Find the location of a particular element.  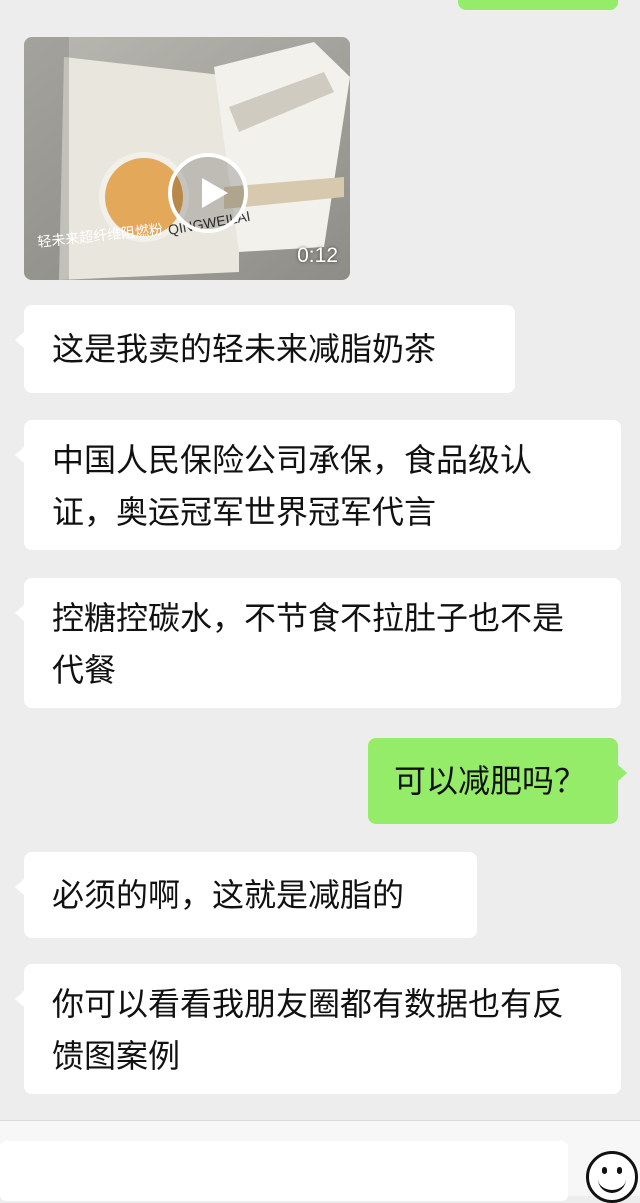

message-text: 可以减肥吗？ is located at coordinates (490, 781).